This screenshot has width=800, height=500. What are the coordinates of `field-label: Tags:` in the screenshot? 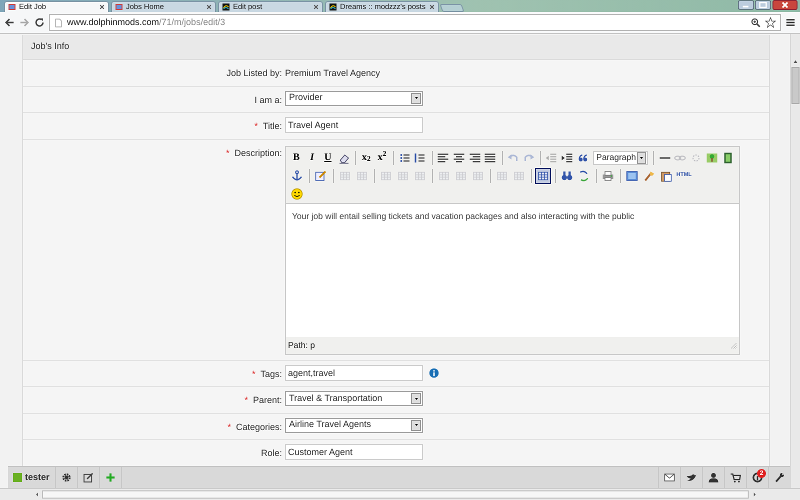 It's located at (271, 373).